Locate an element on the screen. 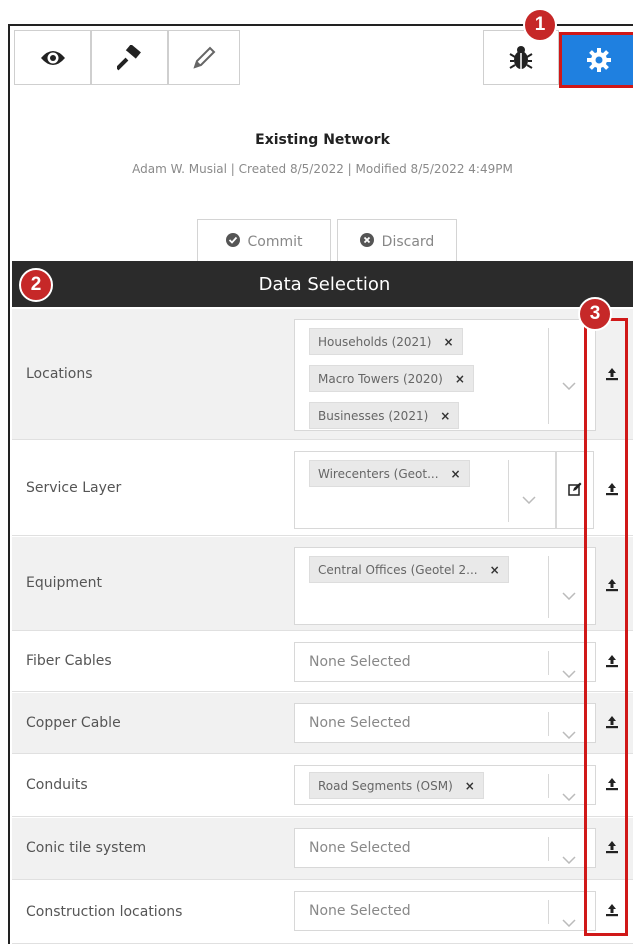 Image resolution: width=633 pixels, height=944 pixels. discard-label: Discard is located at coordinates (408, 242).